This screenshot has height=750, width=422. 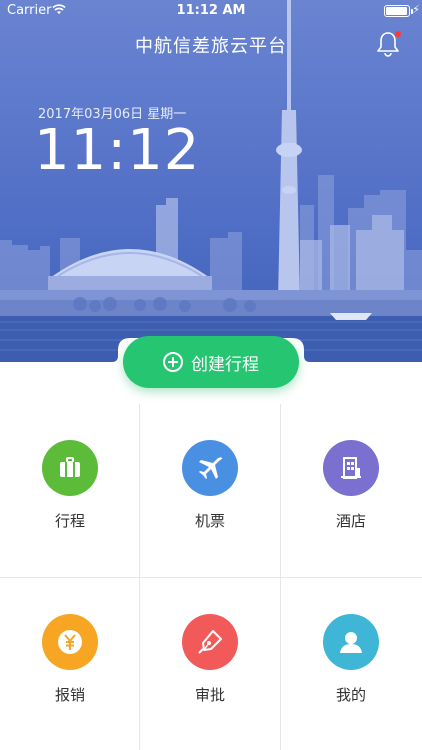 I want to click on plus-circle-icon, so click(x=173, y=362).